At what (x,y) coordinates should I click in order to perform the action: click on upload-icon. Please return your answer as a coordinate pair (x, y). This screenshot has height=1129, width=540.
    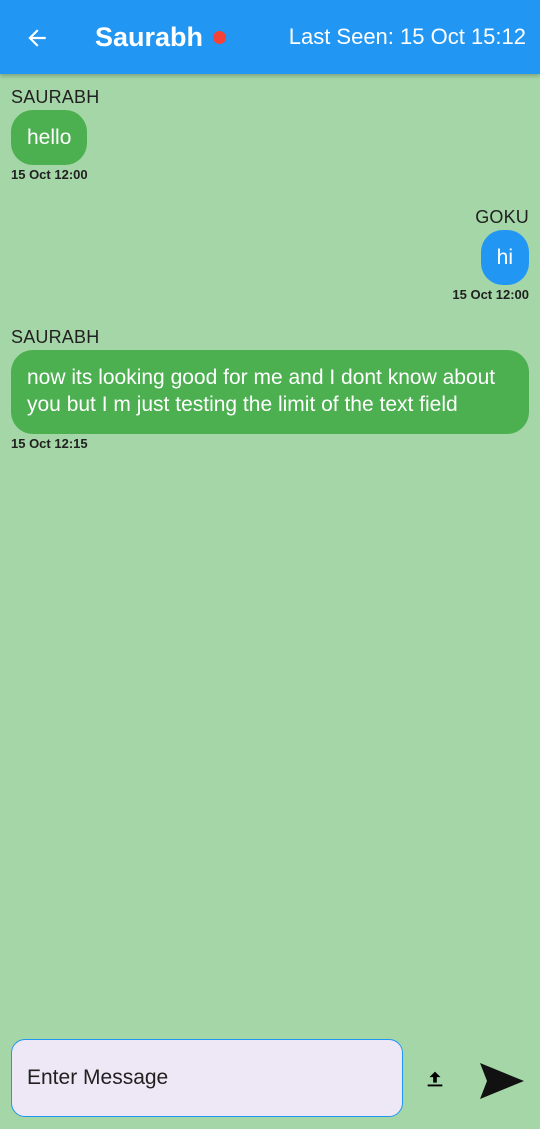
    Looking at the image, I should click on (435, 1079).